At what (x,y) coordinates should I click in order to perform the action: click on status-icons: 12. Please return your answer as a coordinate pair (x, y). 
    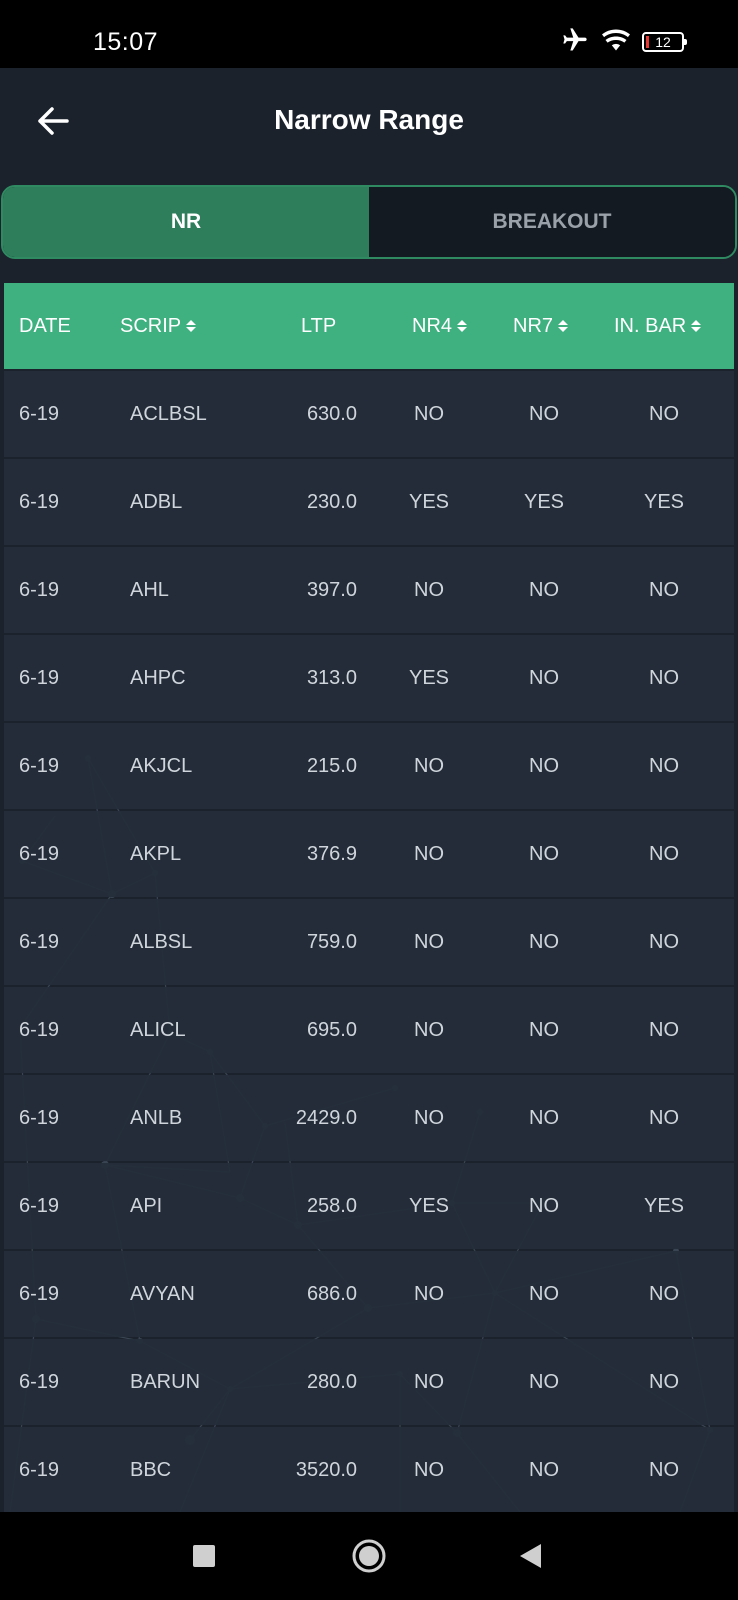
    Looking at the image, I should click on (623, 42).